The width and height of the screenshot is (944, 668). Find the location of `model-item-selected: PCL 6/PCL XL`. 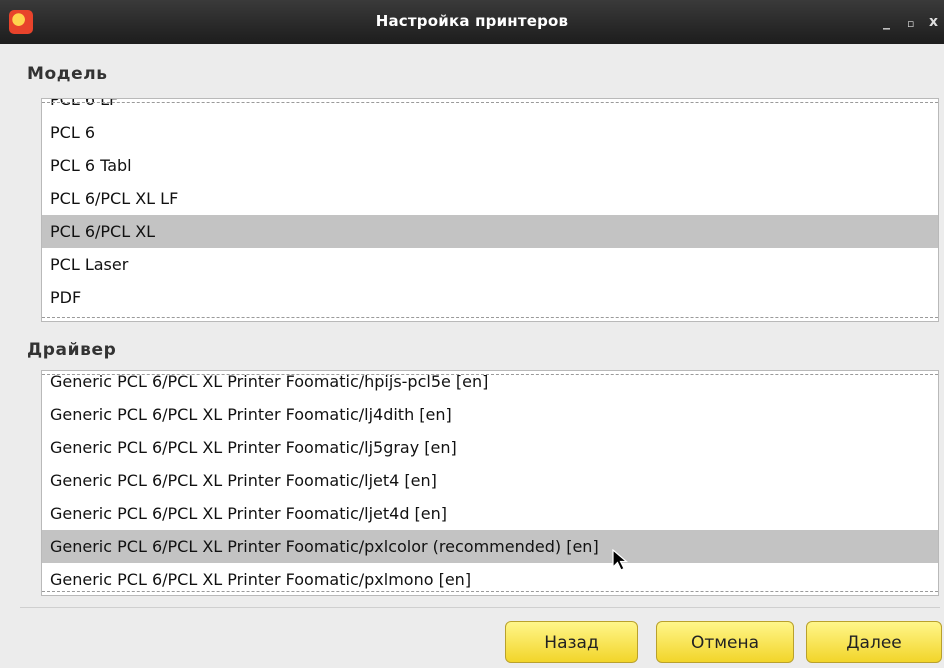

model-item-selected: PCL 6/PCL XL is located at coordinates (490, 231).